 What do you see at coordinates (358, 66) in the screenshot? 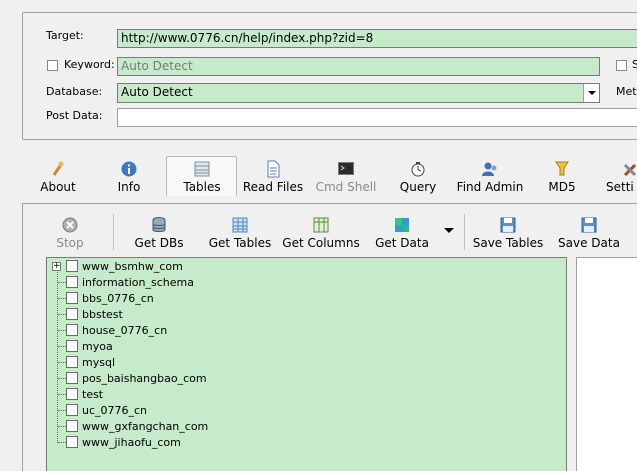
I see `keyword-field: Auto Detect` at bounding box center [358, 66].